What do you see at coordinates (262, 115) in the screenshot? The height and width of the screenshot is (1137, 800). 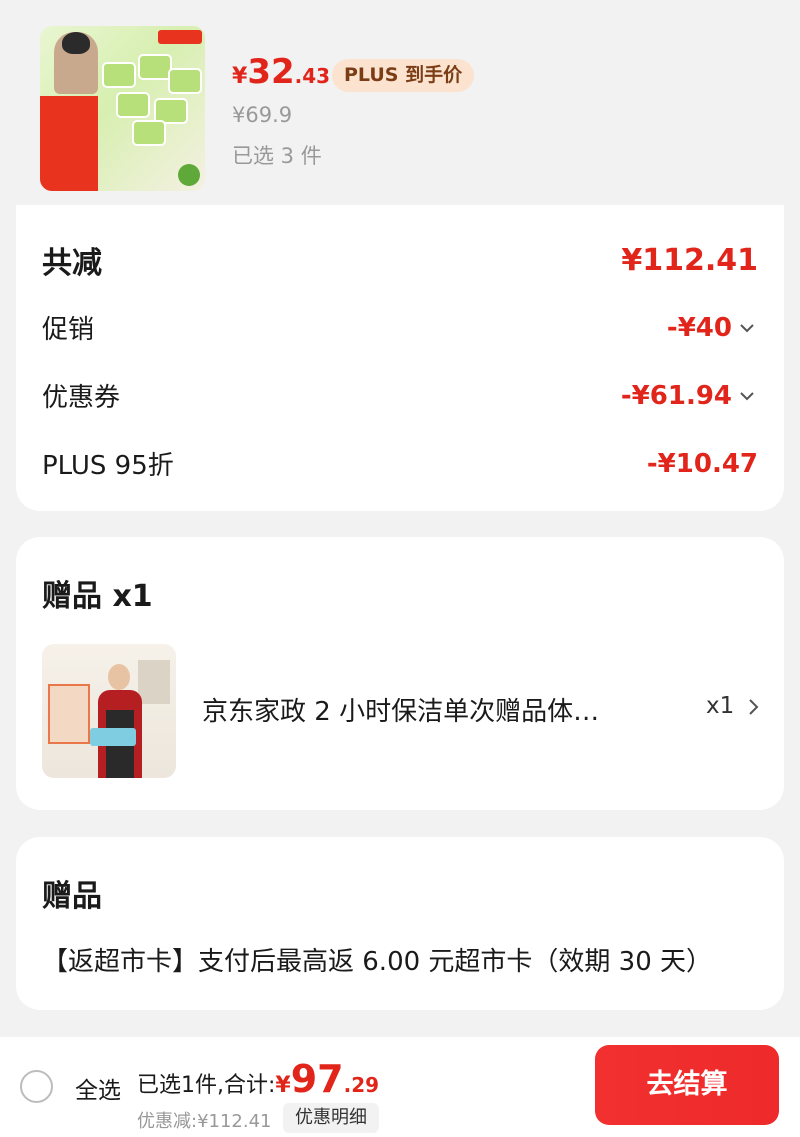 I see `original-price: ¥69.9` at bounding box center [262, 115].